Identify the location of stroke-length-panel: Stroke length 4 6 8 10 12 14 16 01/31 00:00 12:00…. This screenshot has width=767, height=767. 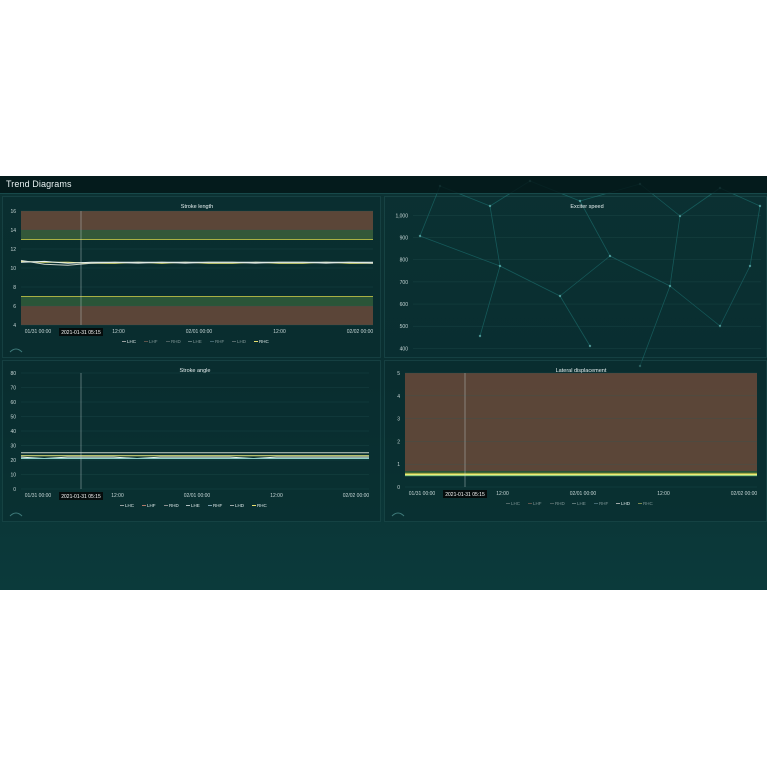
(191, 277).